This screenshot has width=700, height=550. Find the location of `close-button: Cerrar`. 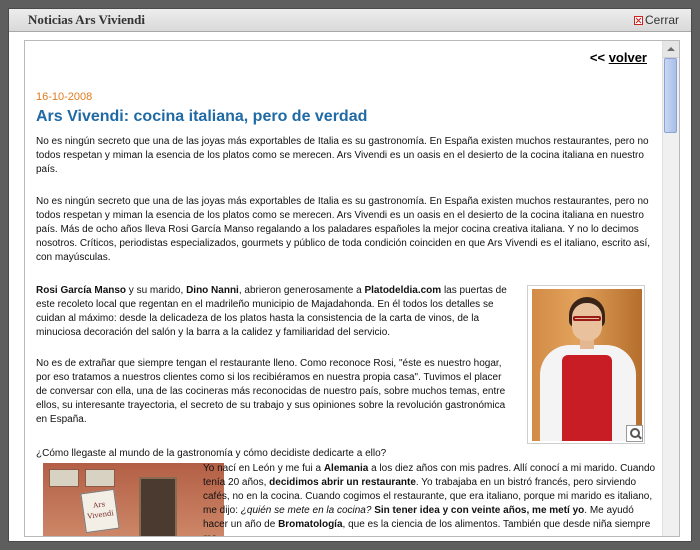

close-button: Cerrar is located at coordinates (656, 20).